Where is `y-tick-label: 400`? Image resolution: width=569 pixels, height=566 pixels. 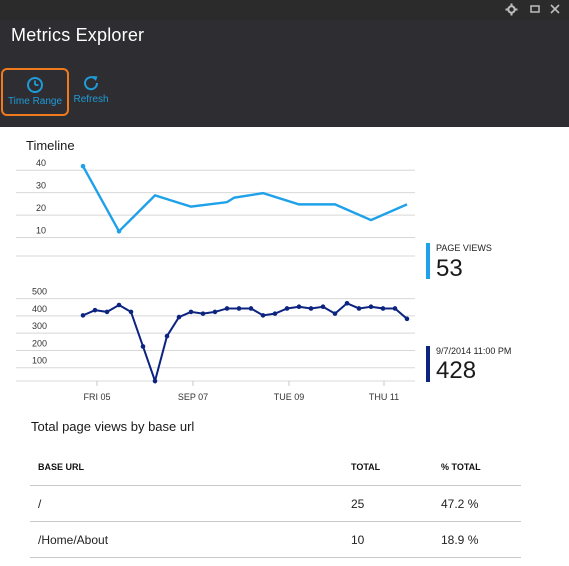 y-tick-label: 400 is located at coordinates (39, 309).